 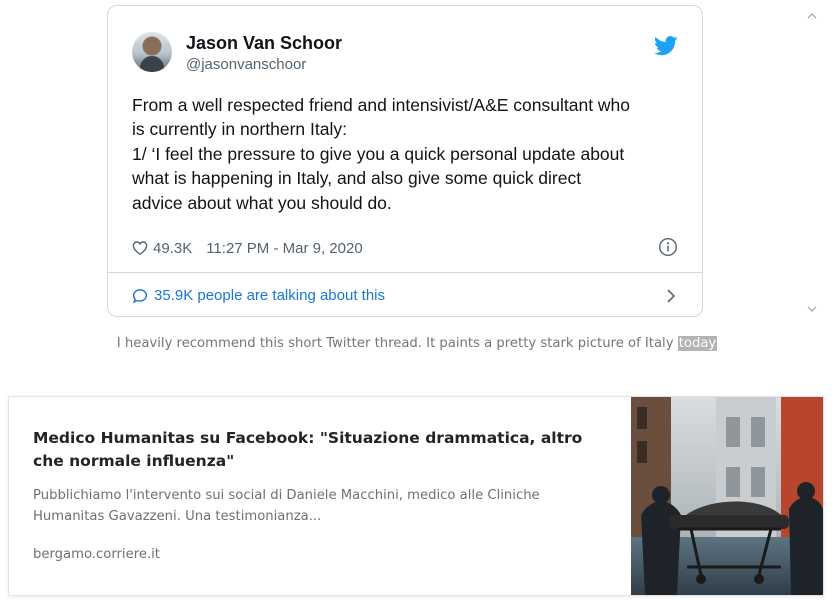 What do you see at coordinates (812, 309) in the screenshot?
I see `scroll-down-icon` at bounding box center [812, 309].